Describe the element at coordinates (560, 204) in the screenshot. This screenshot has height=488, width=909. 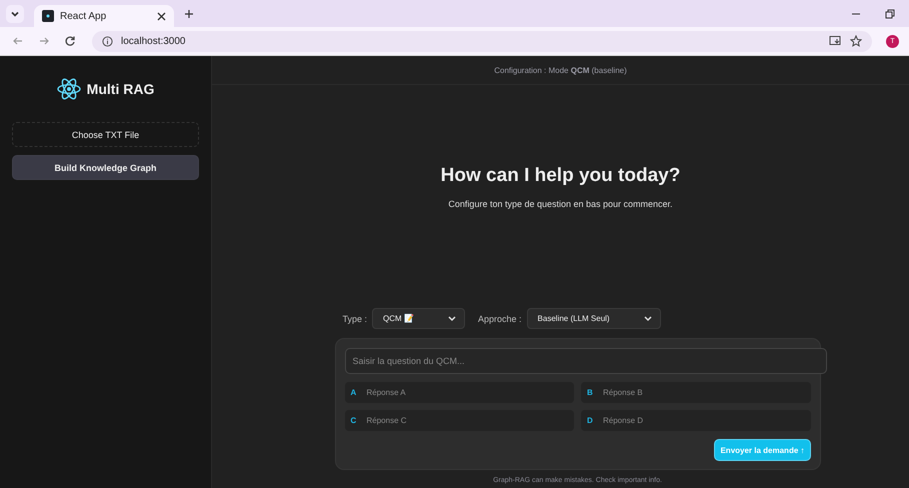
I see `welcome-subtitle: Configure ton type de question en bas pour commencer.` at that location.